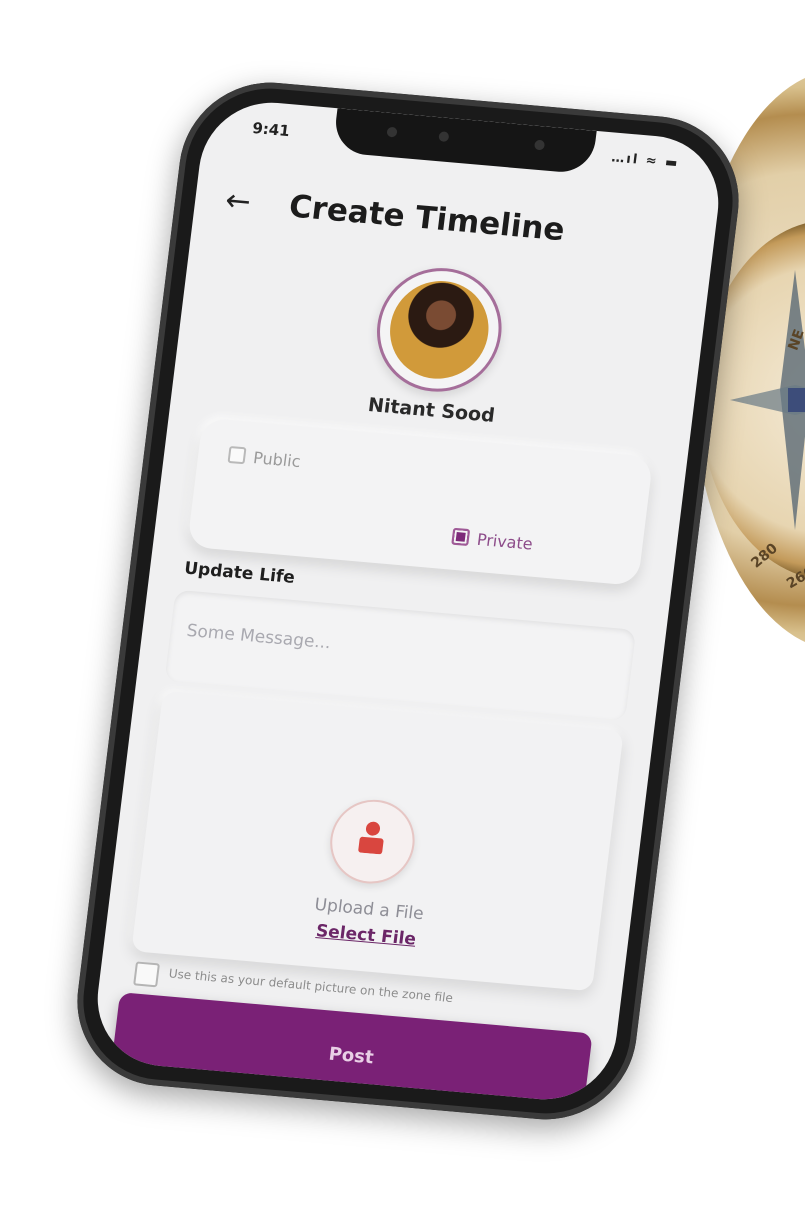  What do you see at coordinates (371, 838) in the screenshot?
I see `user-upload-icon` at bounding box center [371, 838].